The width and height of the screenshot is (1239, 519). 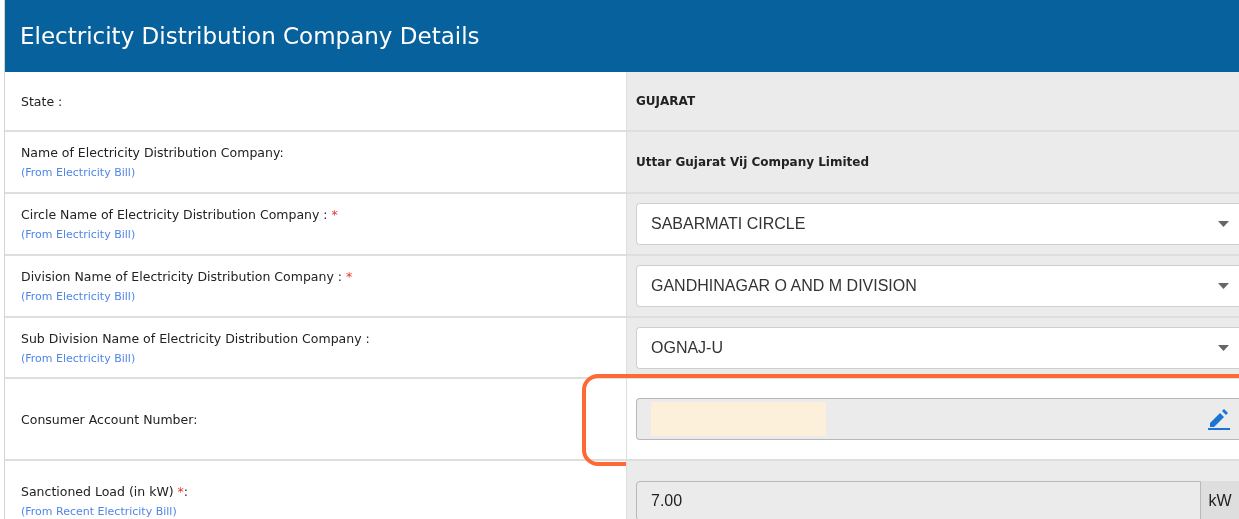 I want to click on field-hint: (From Recent Electricity Bill), so click(x=99, y=511).